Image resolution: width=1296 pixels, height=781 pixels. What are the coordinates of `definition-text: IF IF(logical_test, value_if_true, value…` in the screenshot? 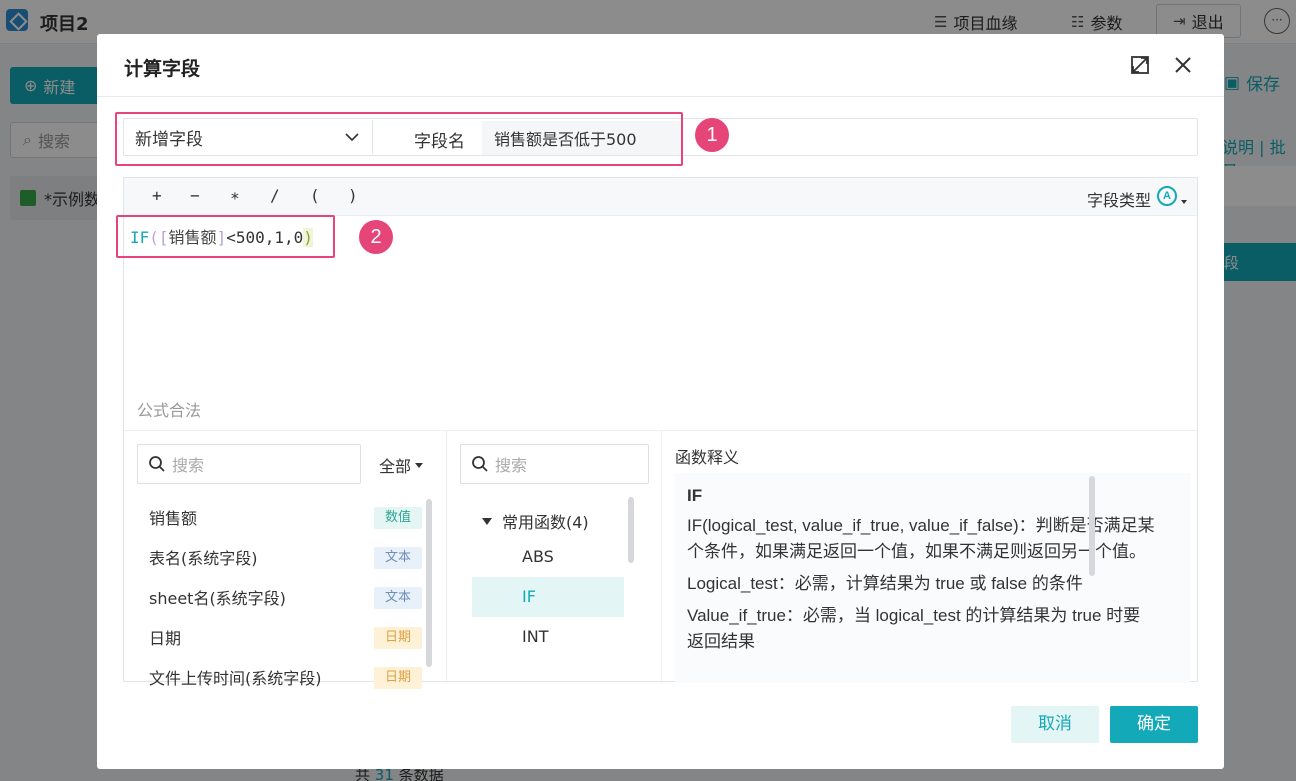 It's located at (922, 572).